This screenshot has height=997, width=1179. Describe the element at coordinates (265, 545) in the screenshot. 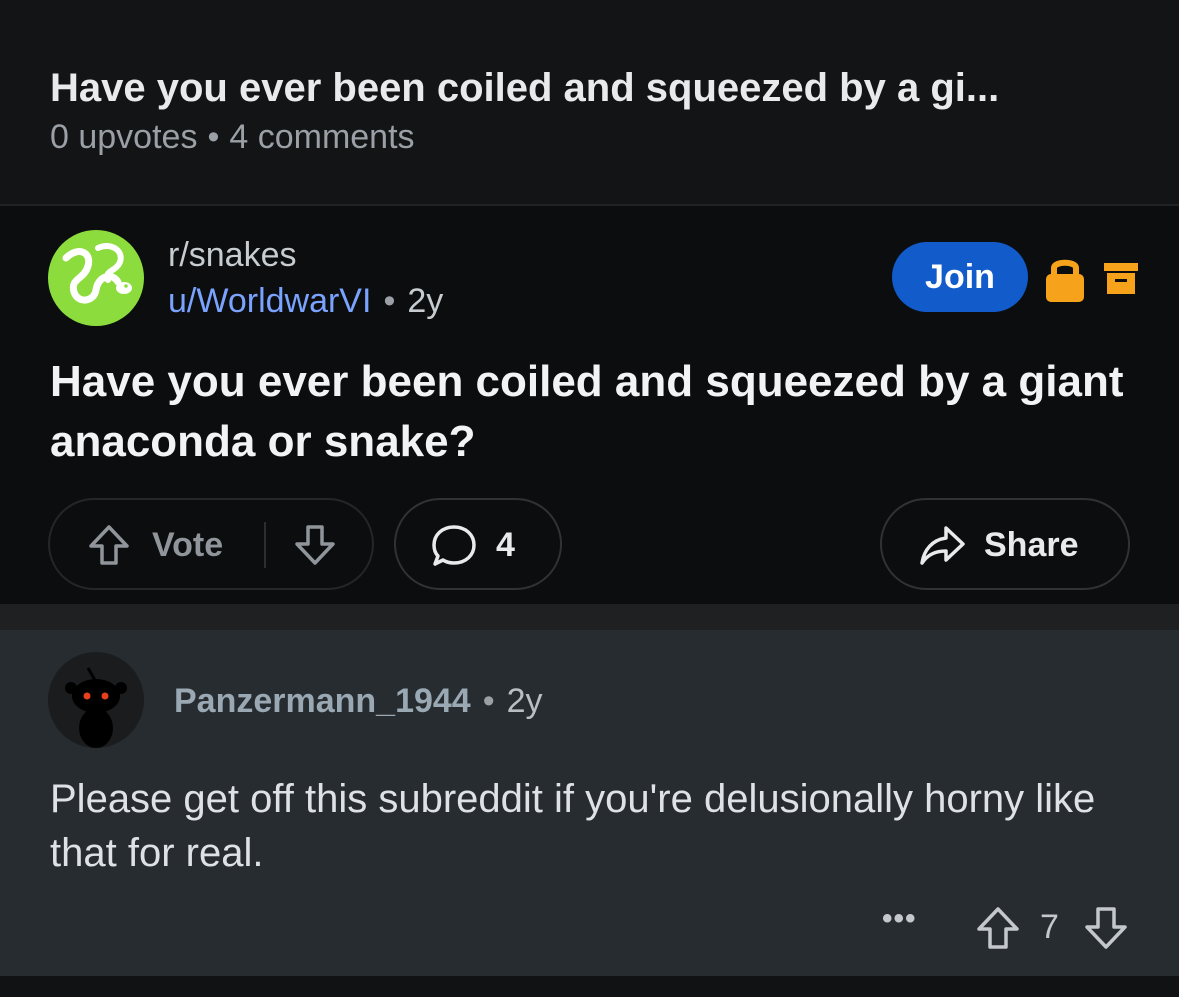

I see `vote-divider` at that location.